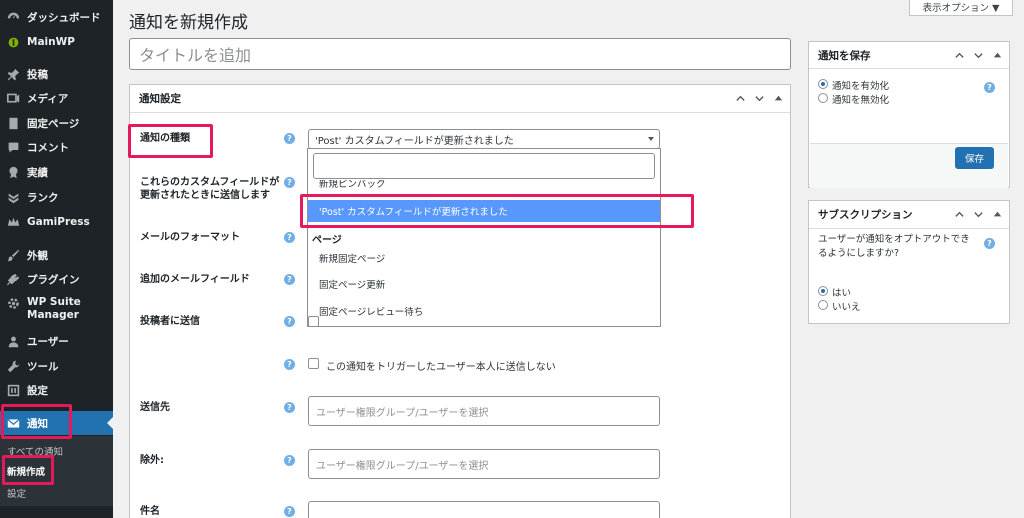 The image size is (1024, 518). Describe the element at coordinates (484, 166) in the screenshot. I see `dropdown-search-input` at that location.